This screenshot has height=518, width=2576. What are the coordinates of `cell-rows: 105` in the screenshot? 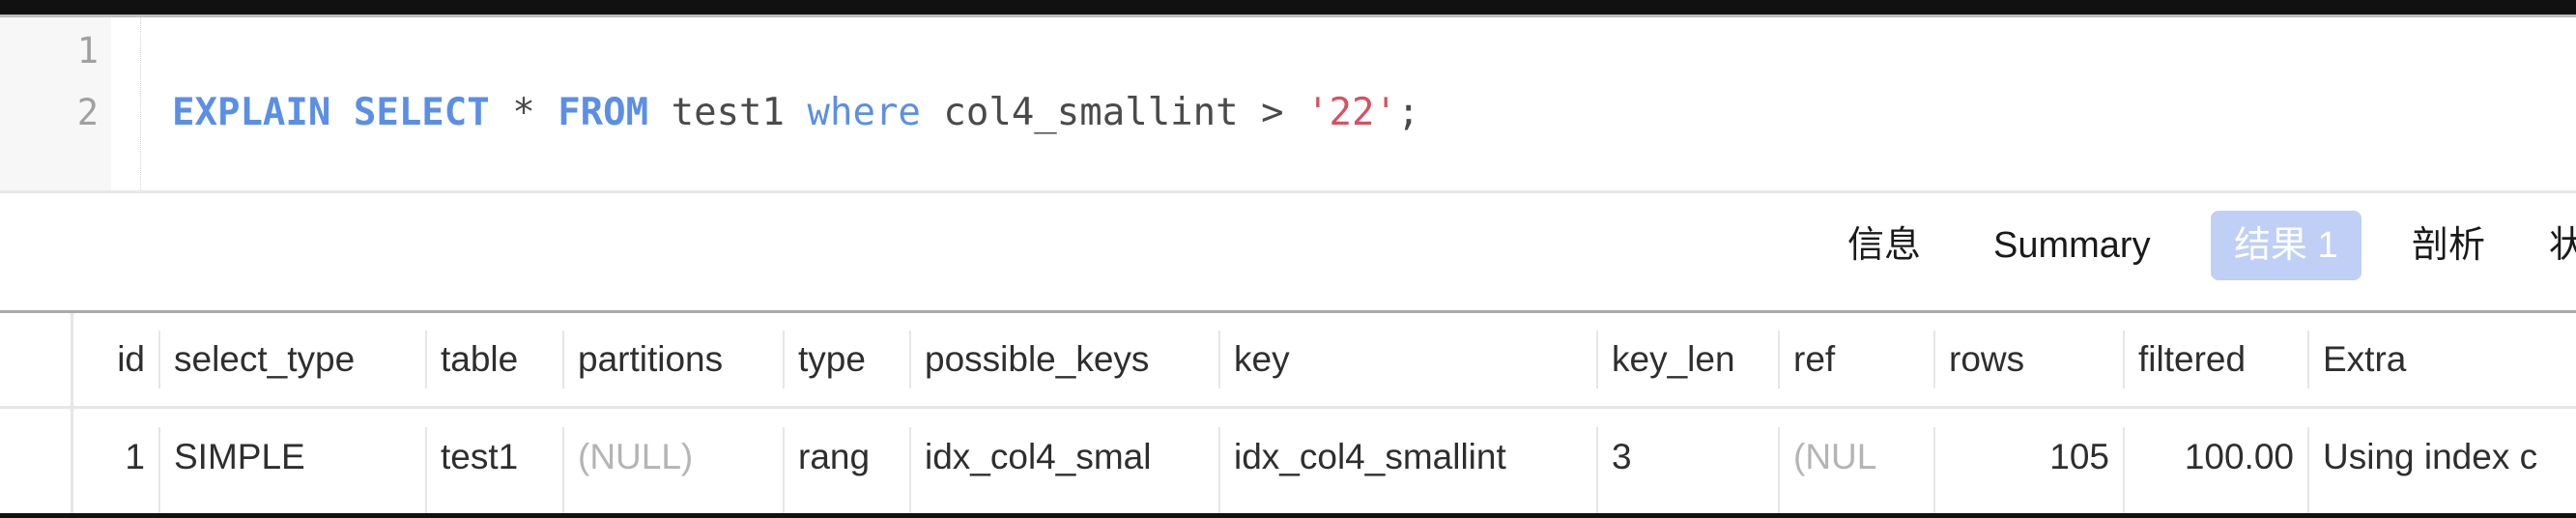 It's located at (2029, 461).